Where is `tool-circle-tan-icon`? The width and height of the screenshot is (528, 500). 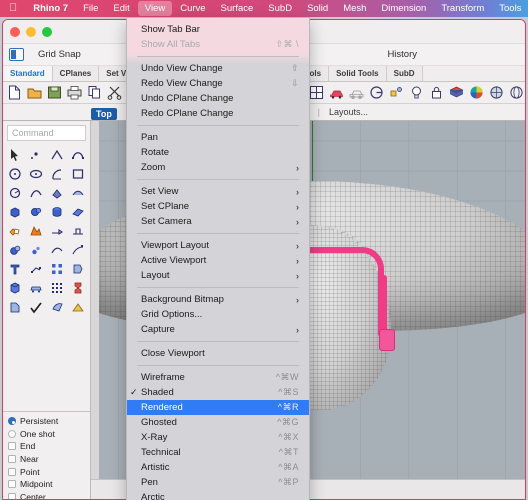
tool-circle-tan-icon is located at coordinates (15, 192).